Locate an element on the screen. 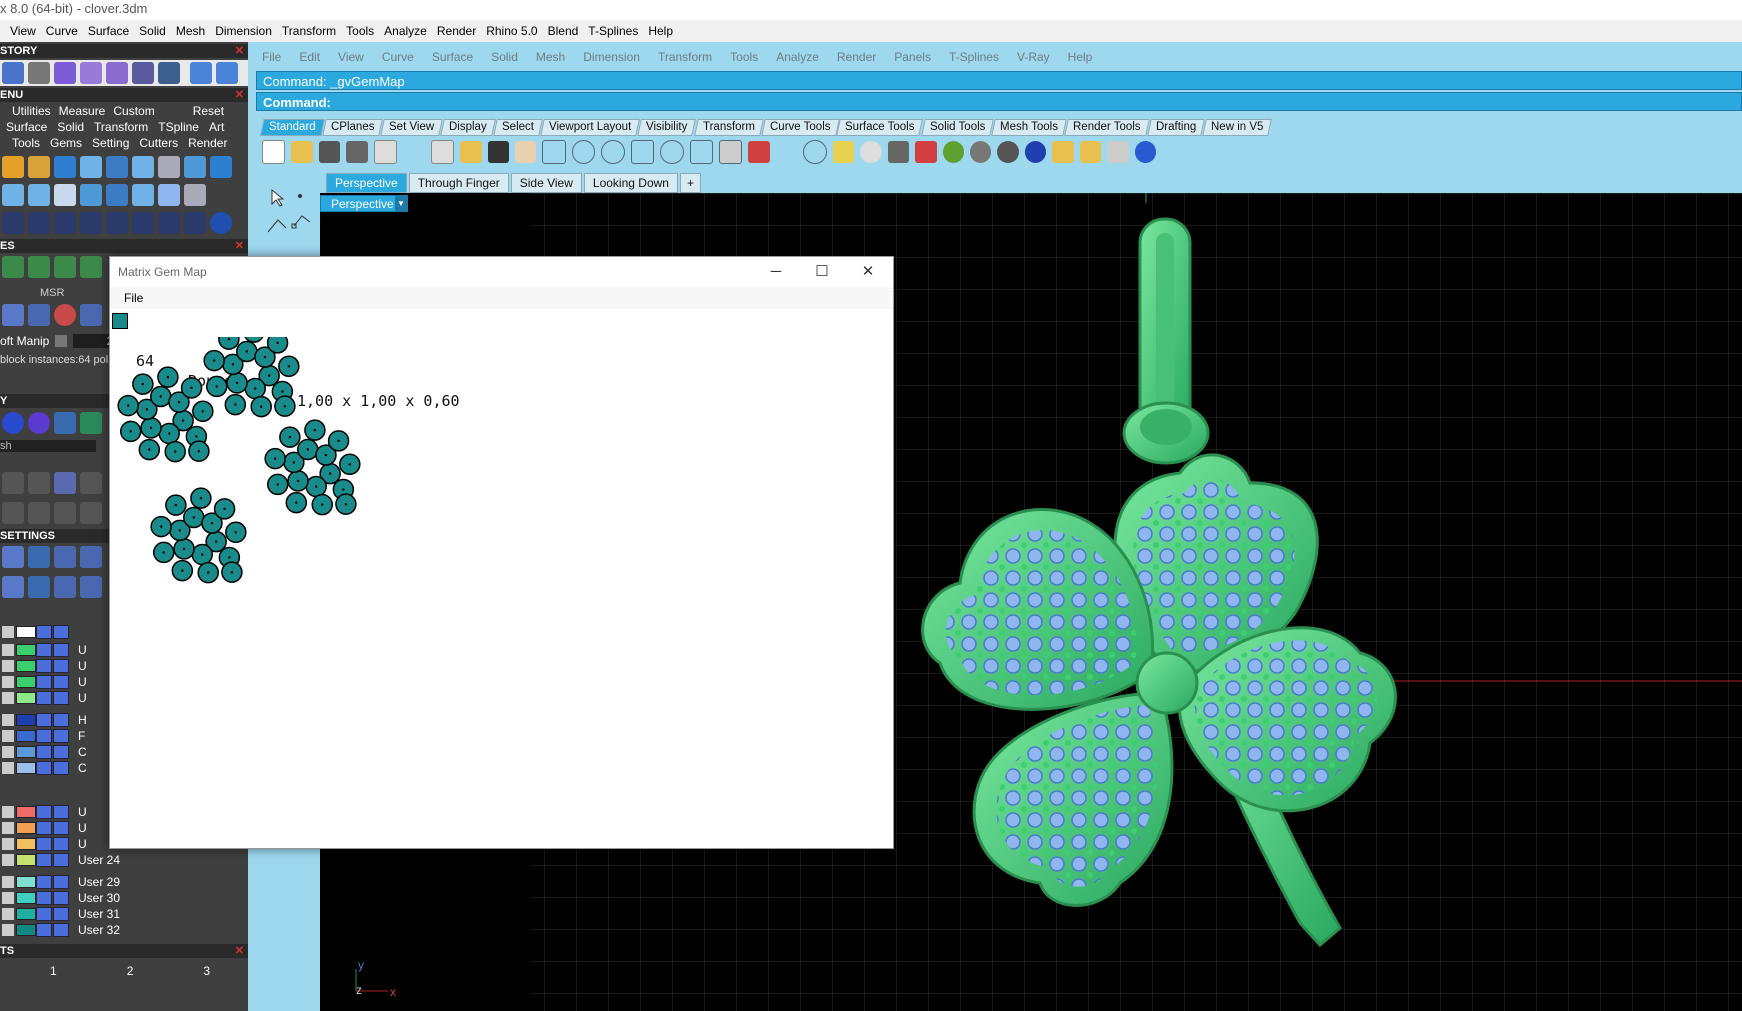 The width and height of the screenshot is (1742, 1011). menu-tools: Tools is located at coordinates (360, 31).